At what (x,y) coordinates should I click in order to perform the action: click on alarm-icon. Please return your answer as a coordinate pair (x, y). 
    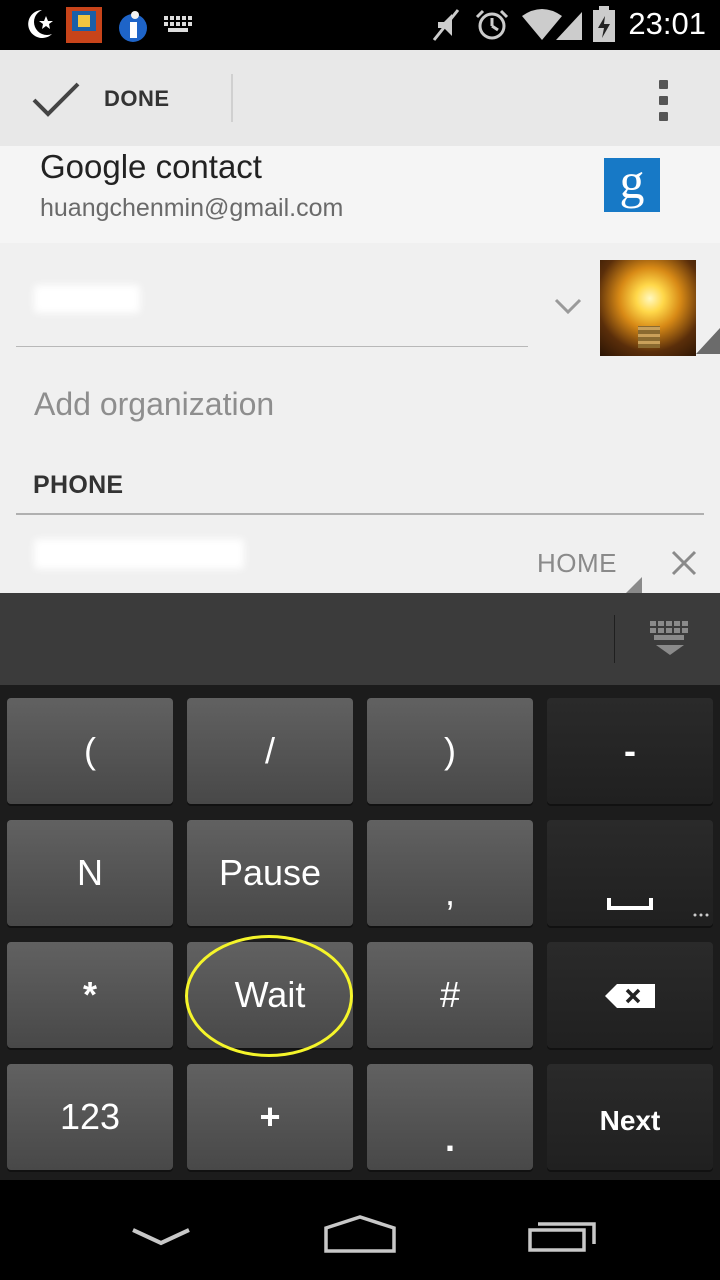
    Looking at the image, I should click on (492, 24).